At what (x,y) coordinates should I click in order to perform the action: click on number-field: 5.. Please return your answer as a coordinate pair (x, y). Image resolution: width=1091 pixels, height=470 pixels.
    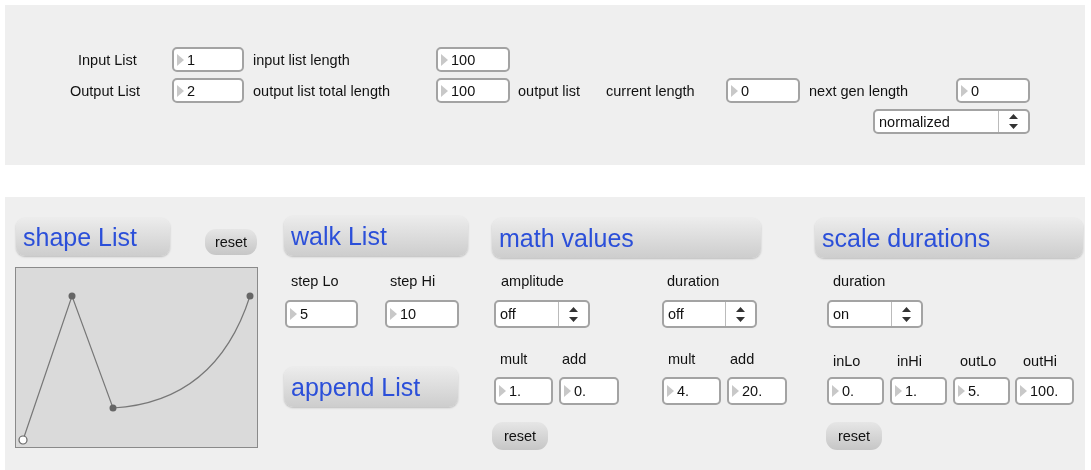
    Looking at the image, I should click on (981, 391).